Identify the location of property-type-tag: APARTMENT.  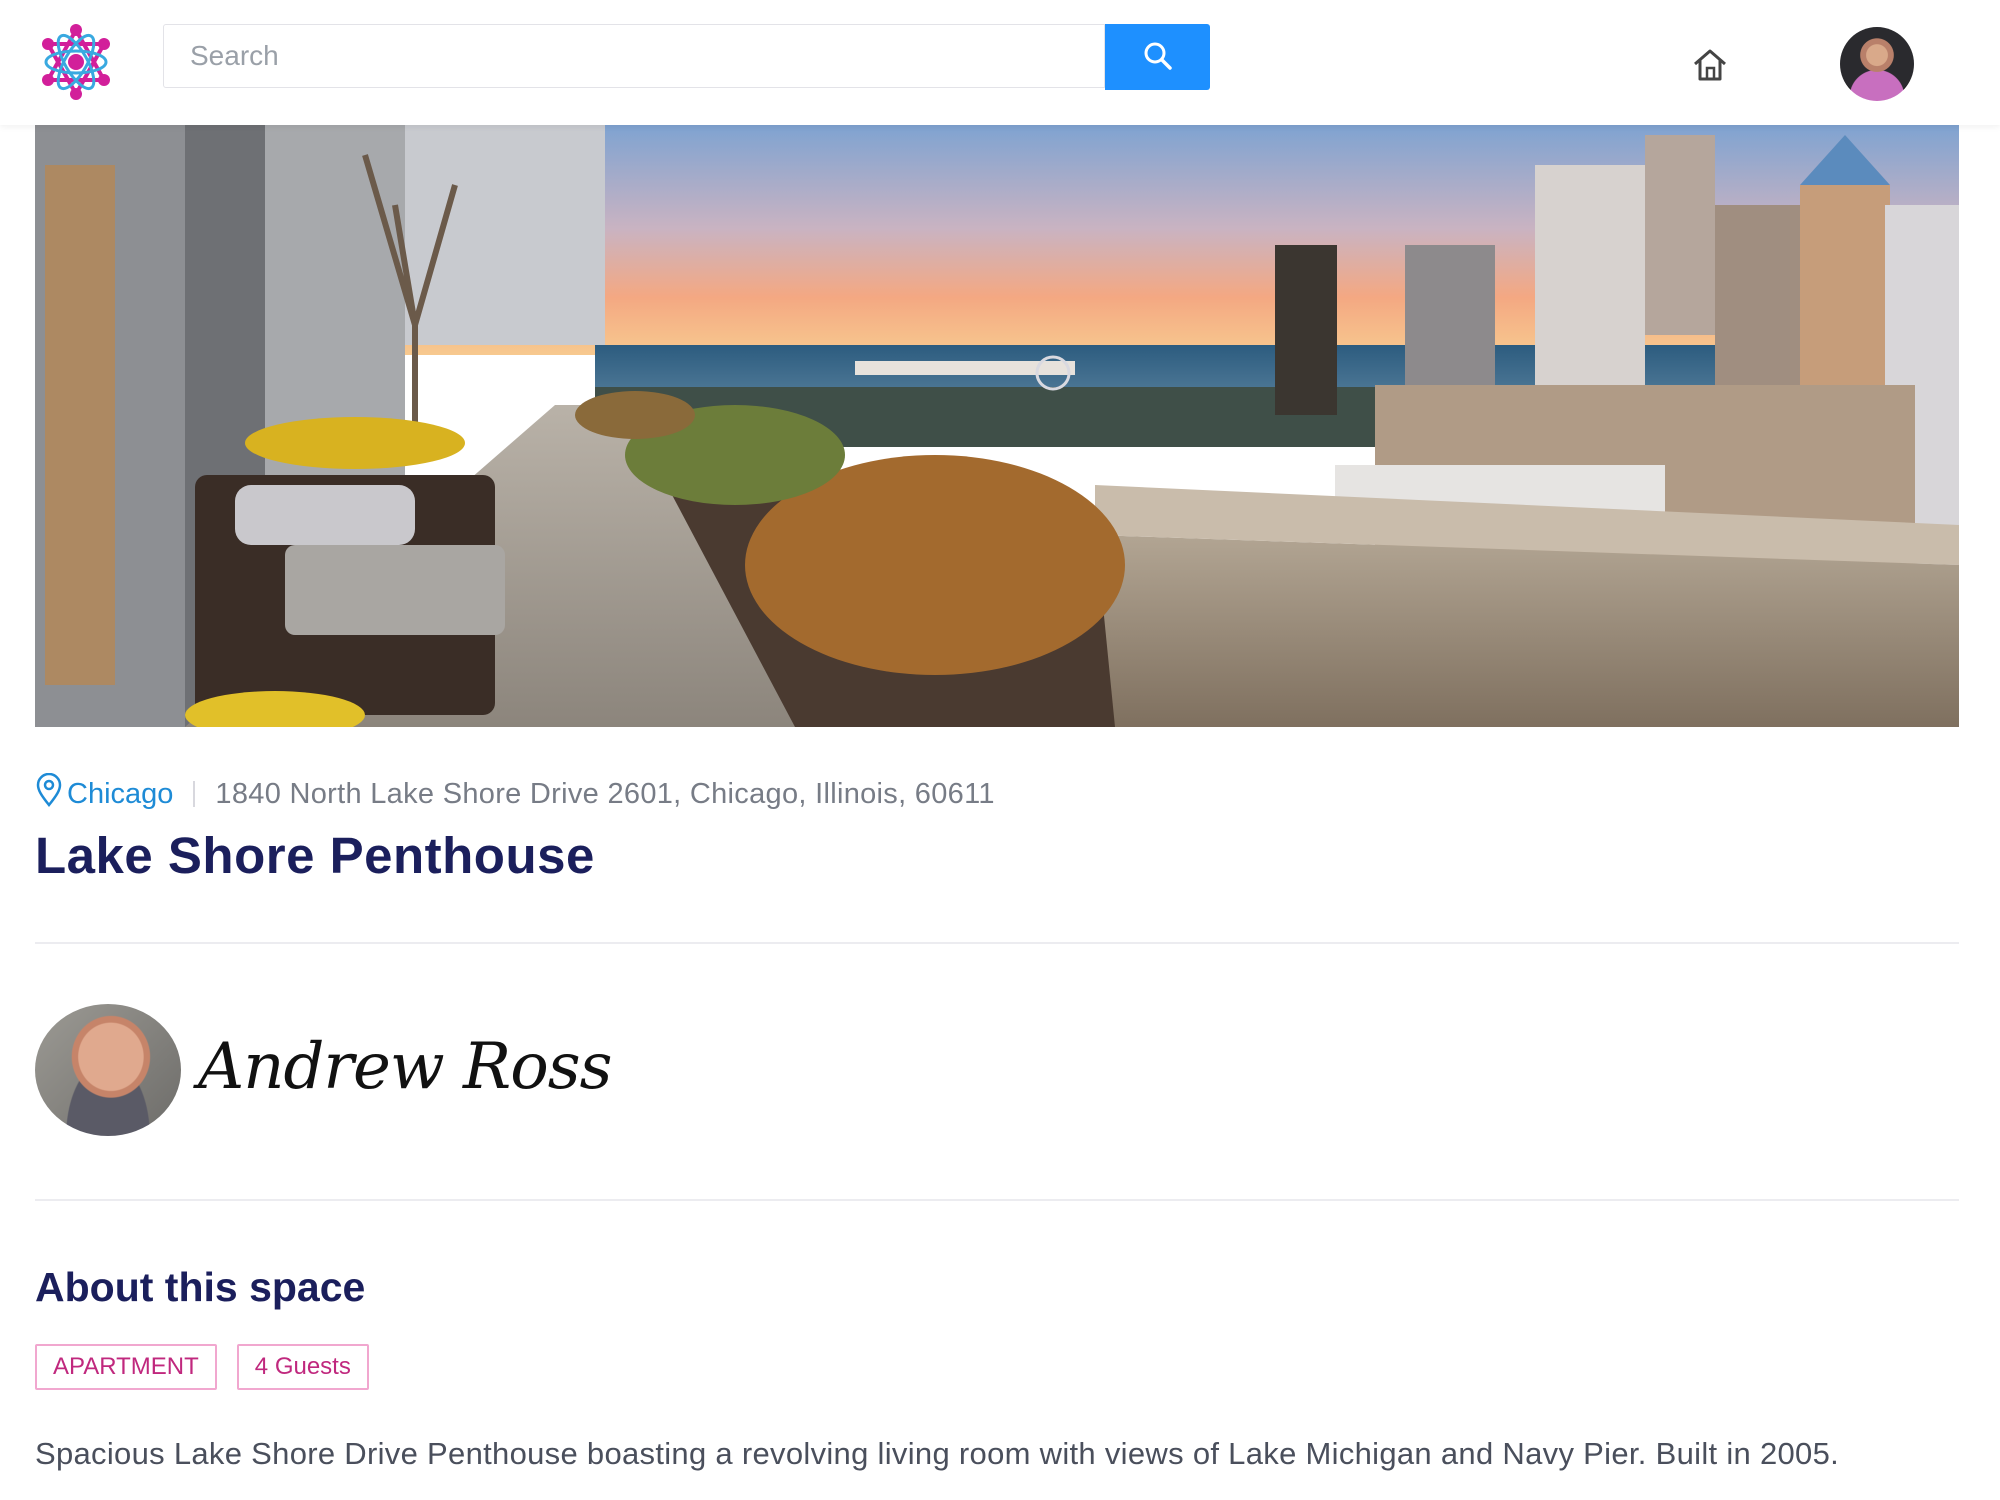
(126, 1367).